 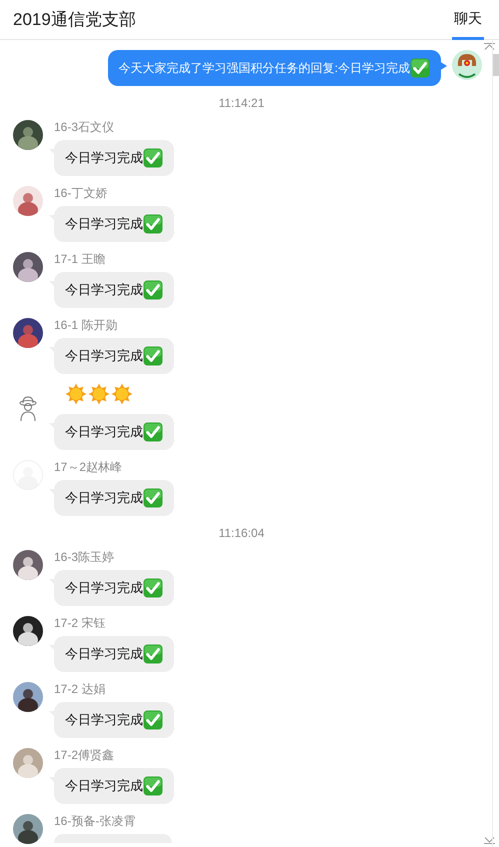 What do you see at coordinates (84, 127) in the screenshot?
I see `sender-name: 16-3石文仪` at bounding box center [84, 127].